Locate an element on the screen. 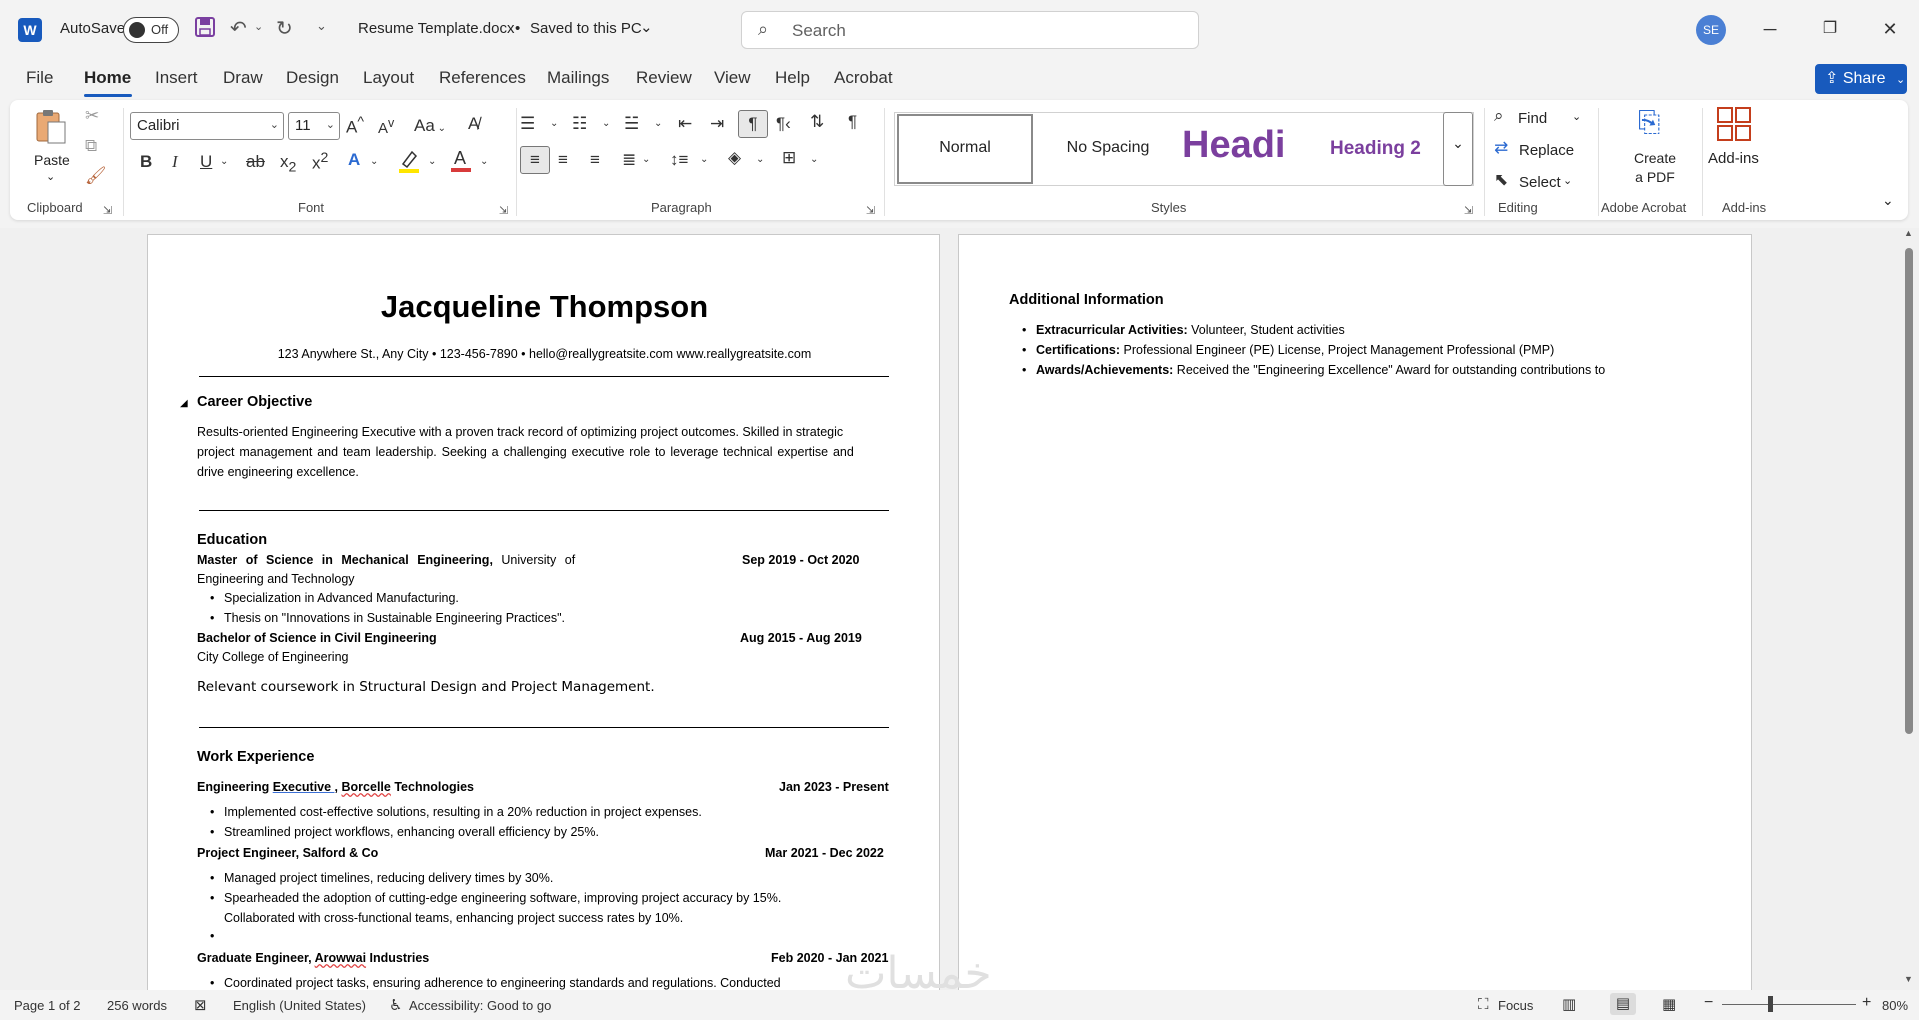  focus-icon: ⛶ is located at coordinates (1483, 1004).